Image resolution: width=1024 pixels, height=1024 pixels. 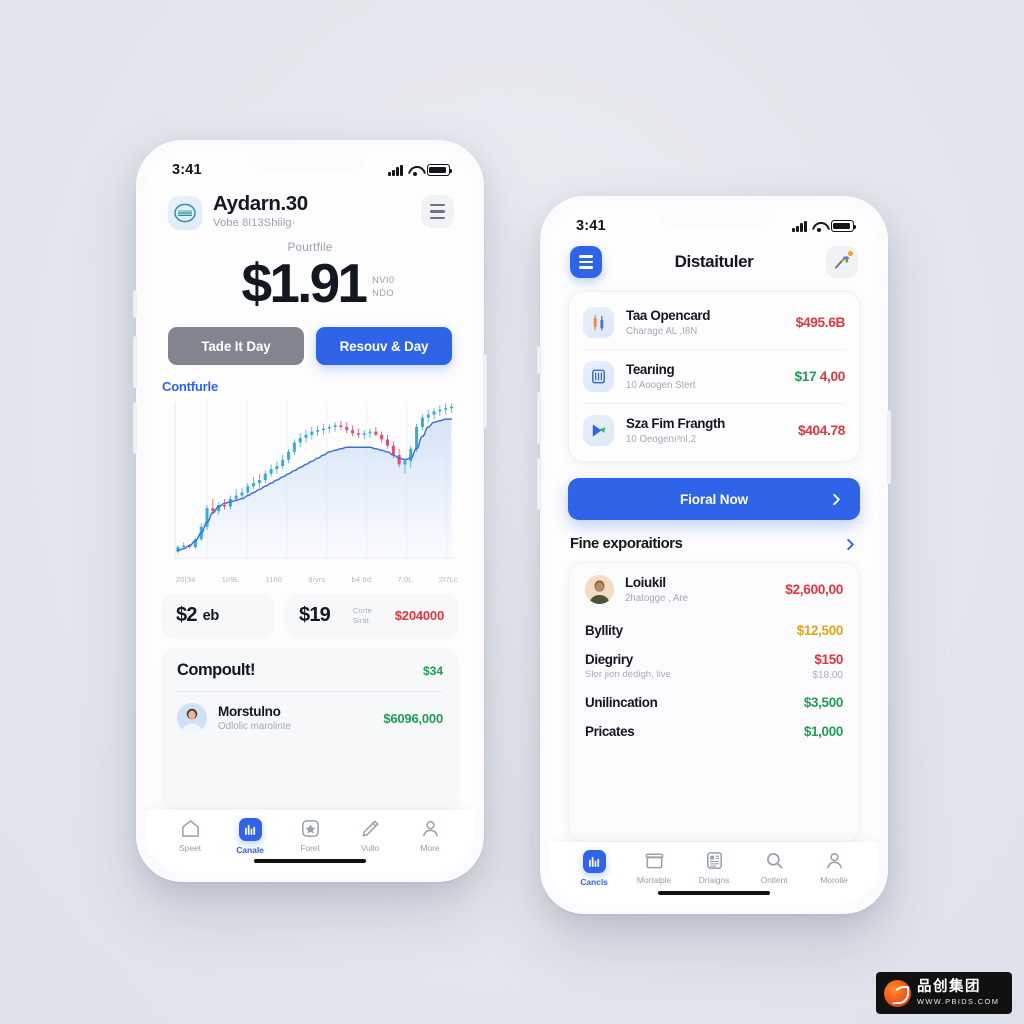 What do you see at coordinates (598, 322) in the screenshot?
I see `candlestick-tile-icon` at bounding box center [598, 322].